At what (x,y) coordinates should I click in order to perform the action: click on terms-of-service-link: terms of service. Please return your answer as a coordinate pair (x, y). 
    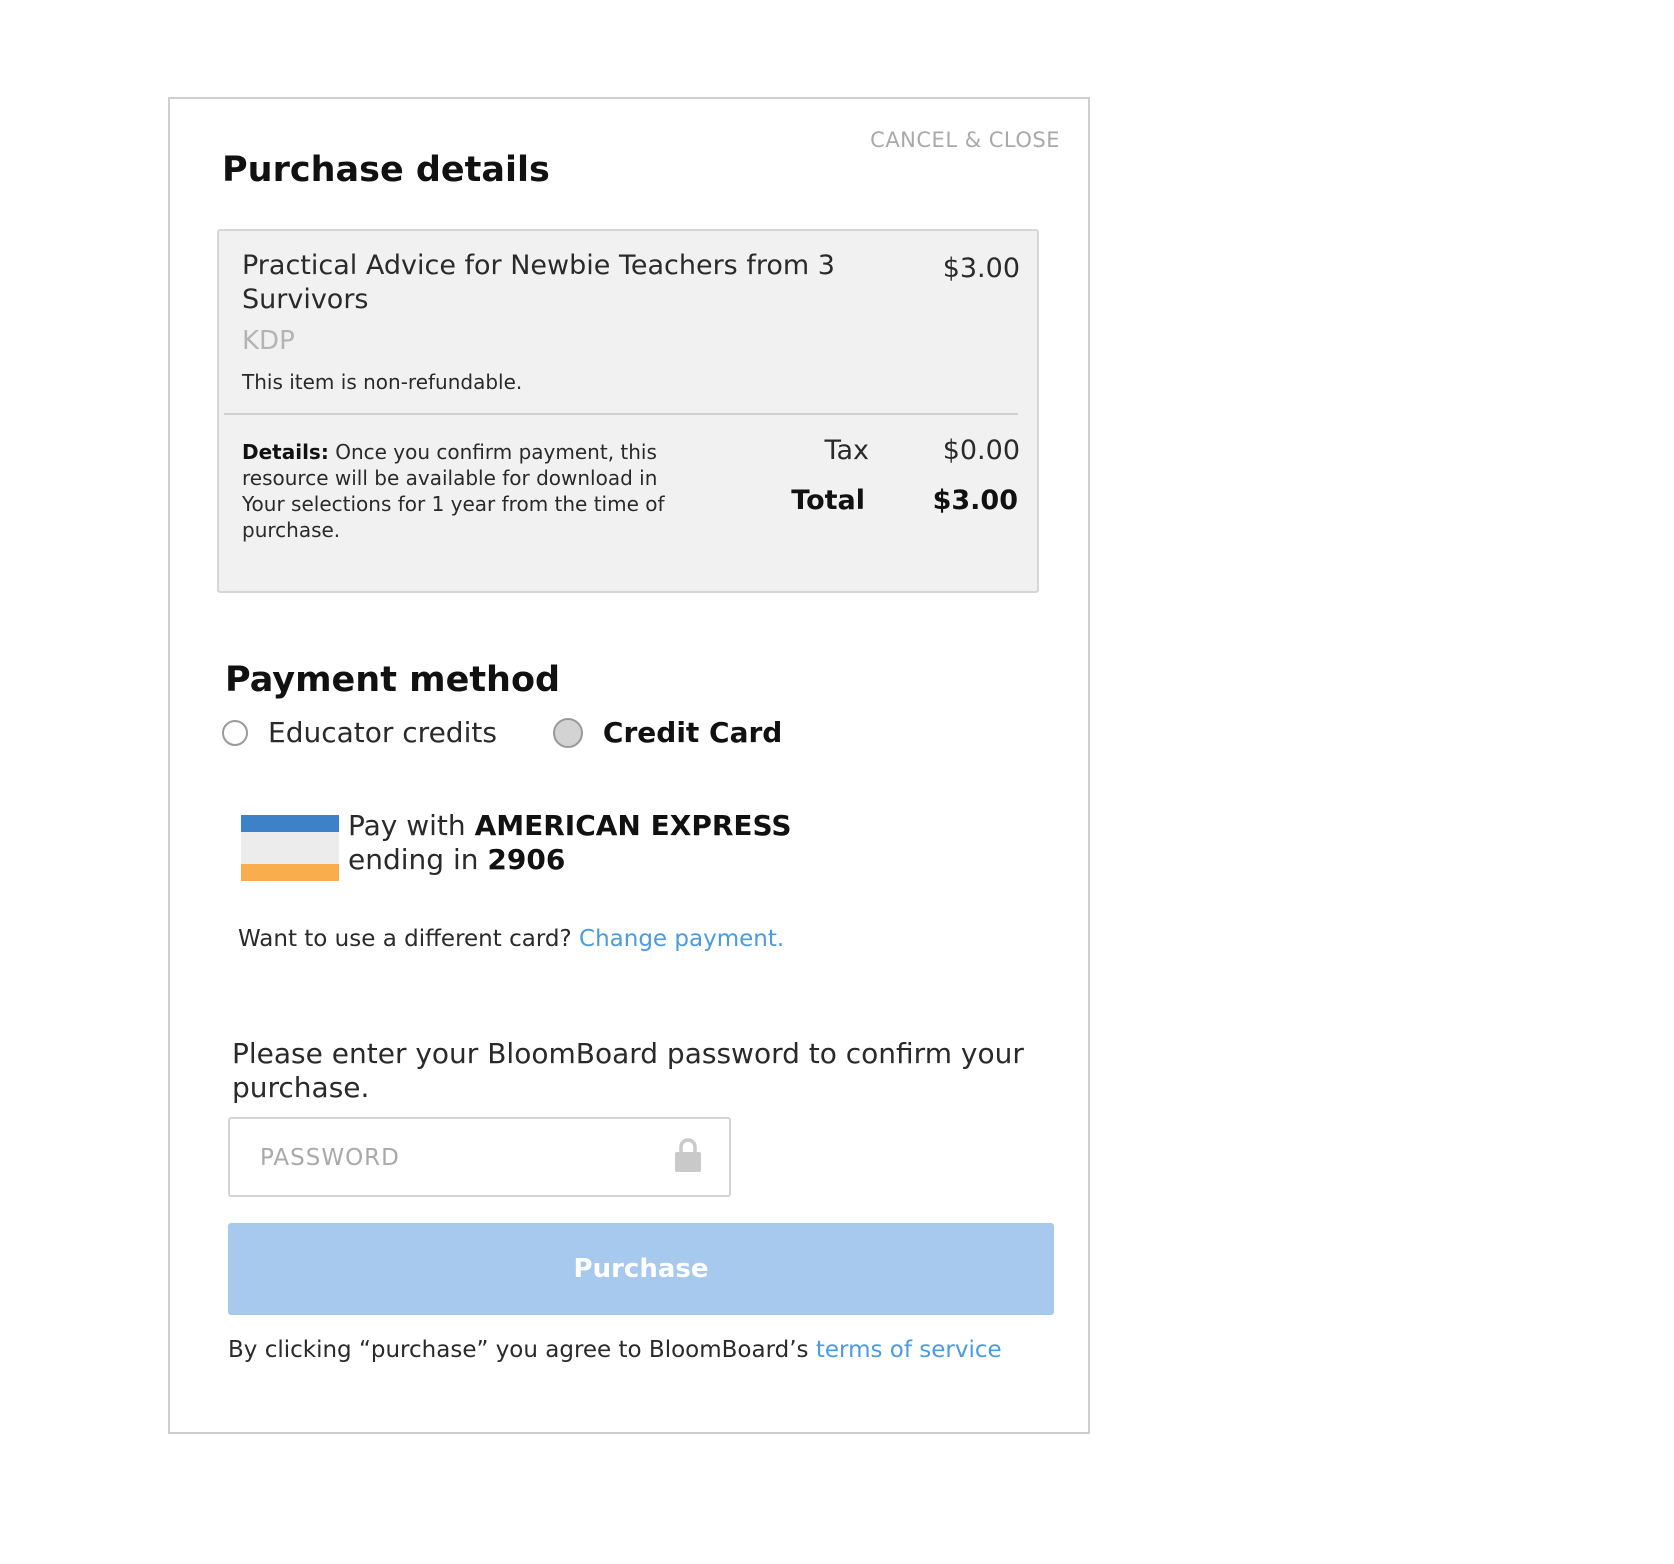
    Looking at the image, I should click on (909, 1350).